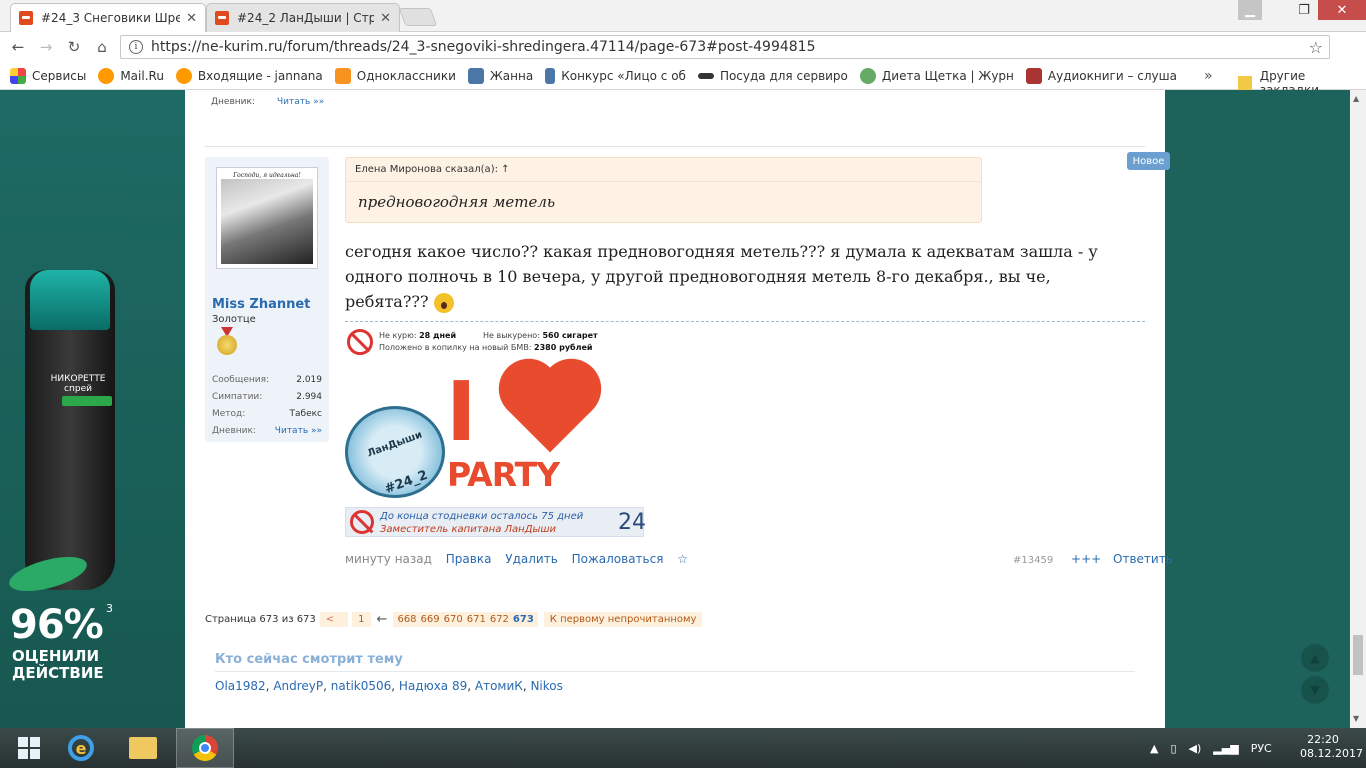 The width and height of the screenshot is (1366, 768). What do you see at coordinates (615, 75) in the screenshot?
I see `bookmark-konkurs: Конкурс «Лицо с об` at bounding box center [615, 75].